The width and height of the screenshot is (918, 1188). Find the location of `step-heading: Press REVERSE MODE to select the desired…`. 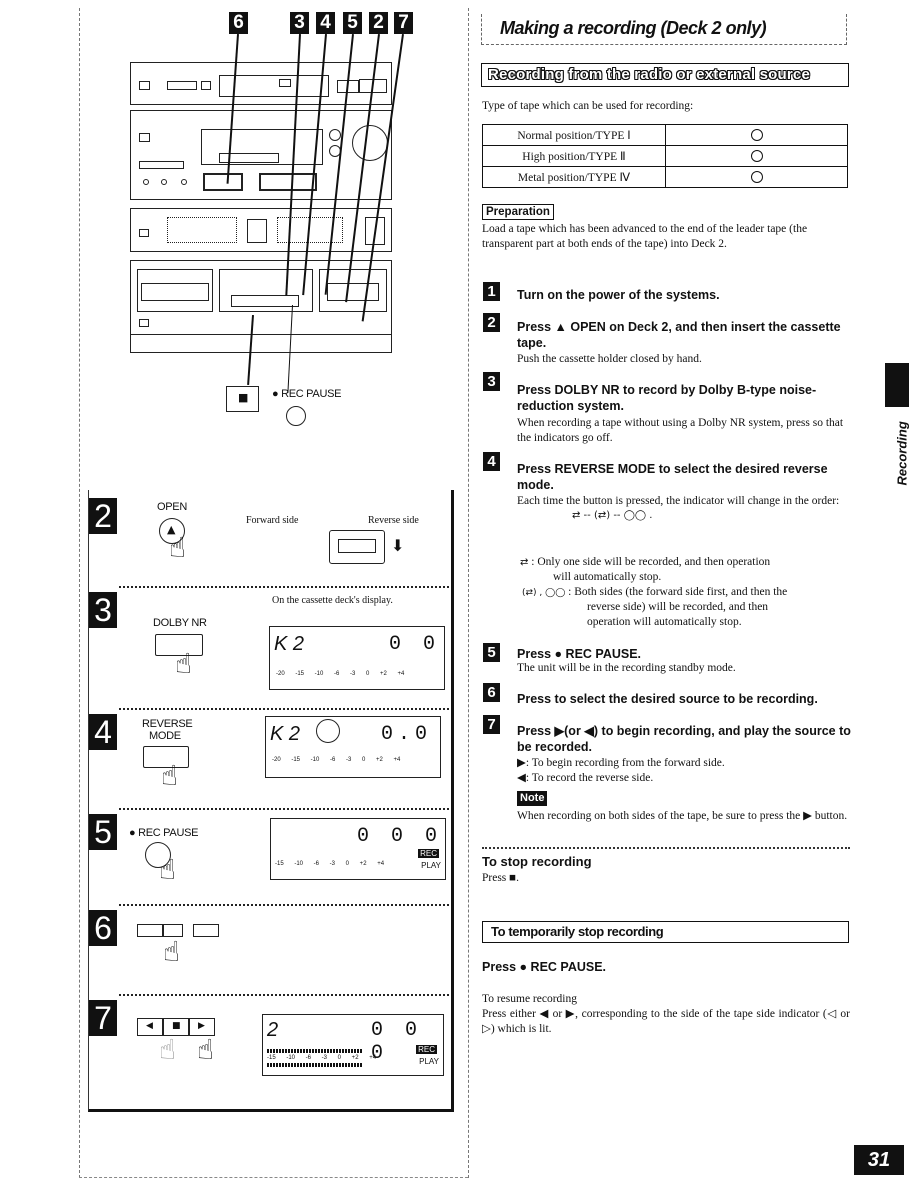

step-heading: Press REVERSE MODE to select the desired… is located at coordinates (672, 477).